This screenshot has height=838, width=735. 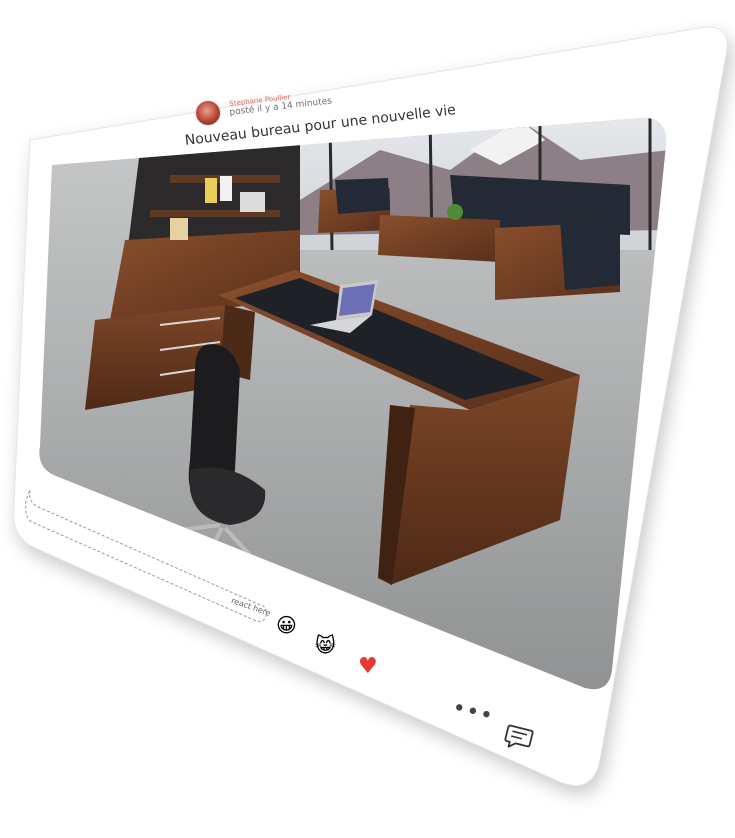 What do you see at coordinates (519, 738) in the screenshot?
I see `comment-icon` at bounding box center [519, 738].